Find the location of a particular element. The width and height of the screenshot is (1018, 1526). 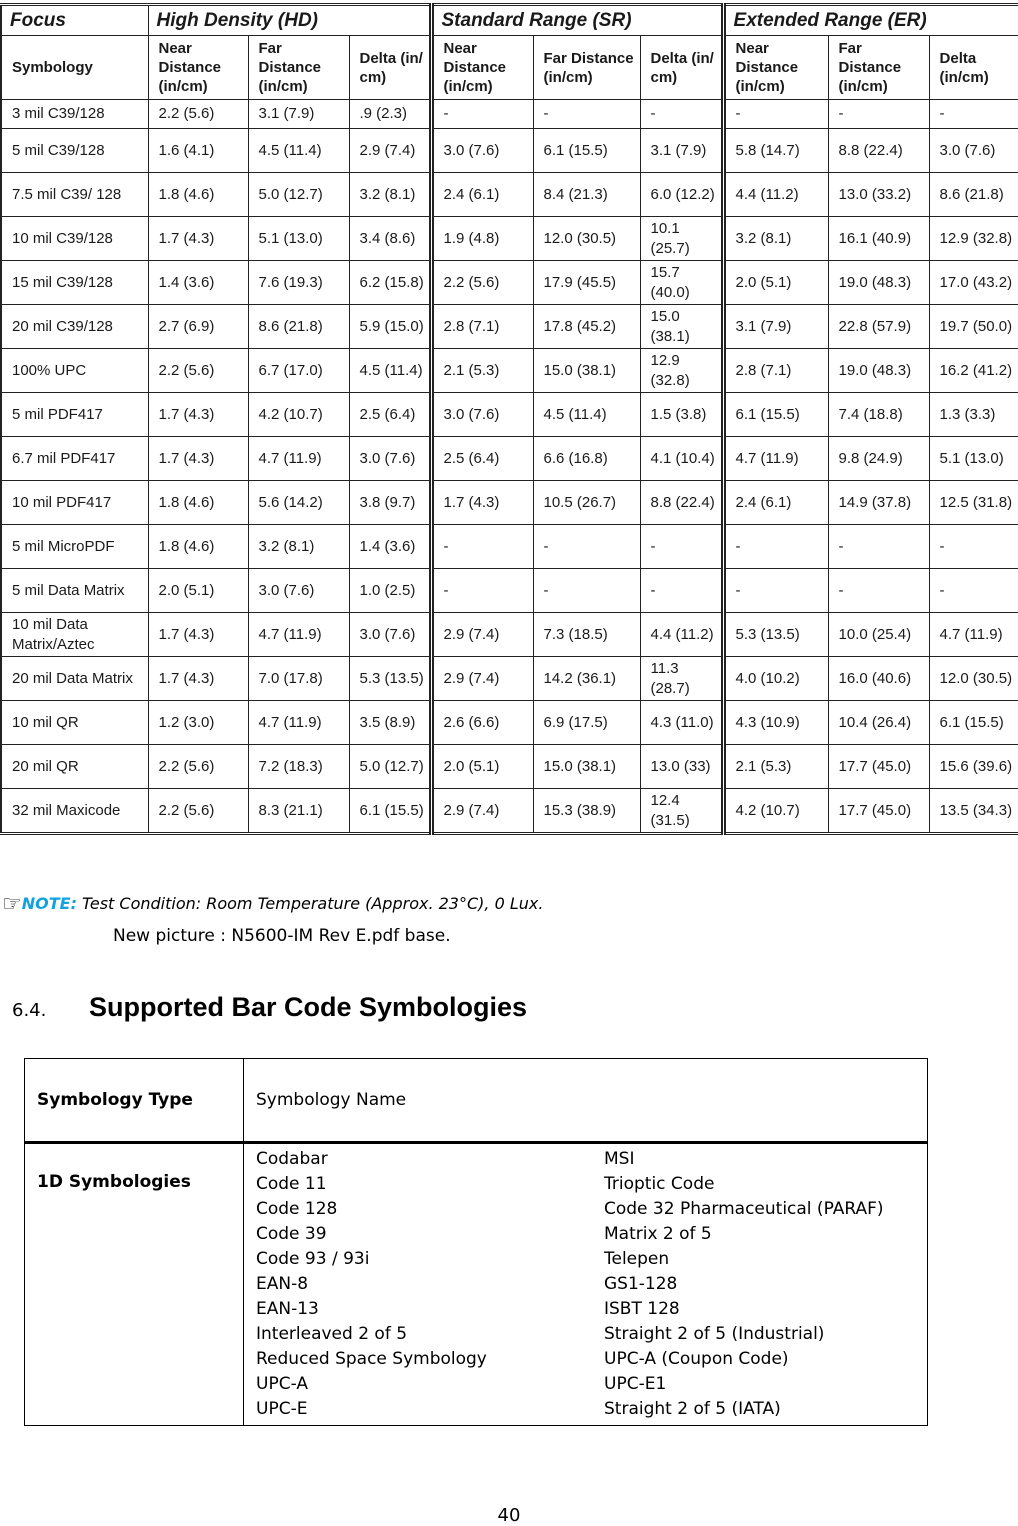

distance-cell: 12.9 (32.8) is located at coordinates (973, 238).